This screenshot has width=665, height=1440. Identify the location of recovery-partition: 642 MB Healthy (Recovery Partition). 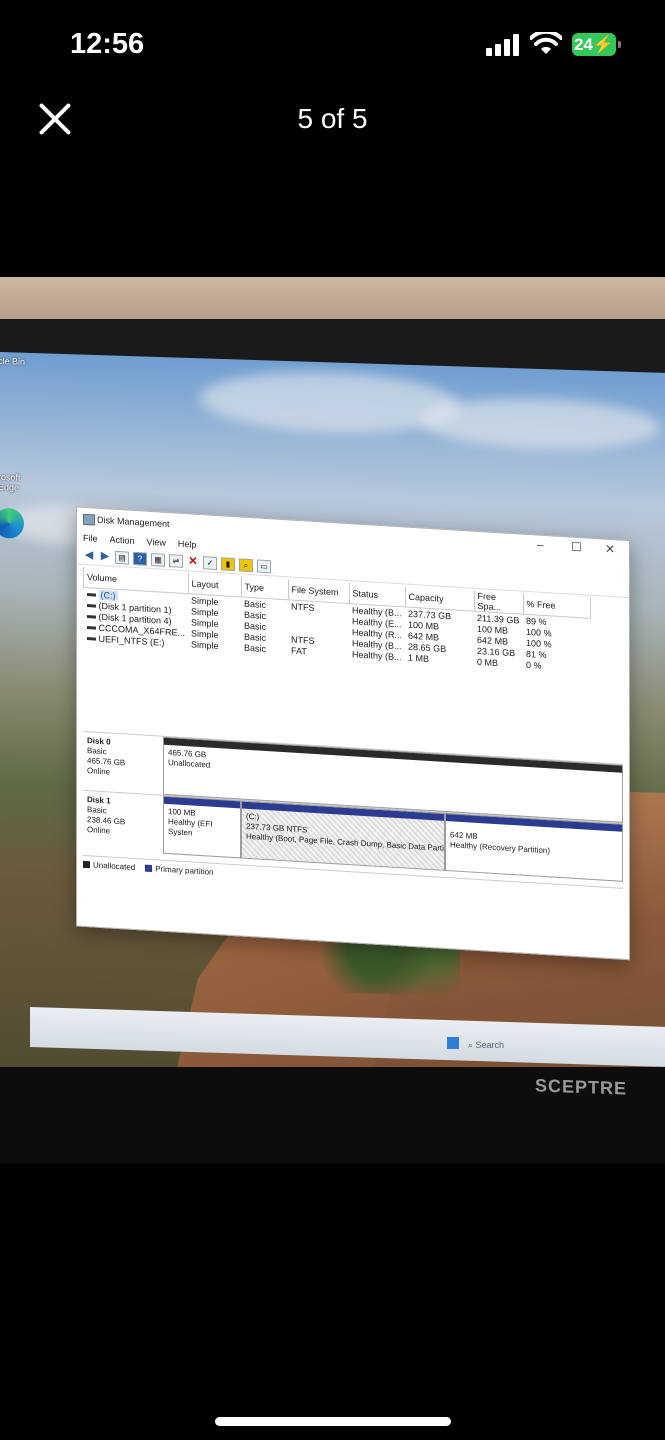
(534, 847).